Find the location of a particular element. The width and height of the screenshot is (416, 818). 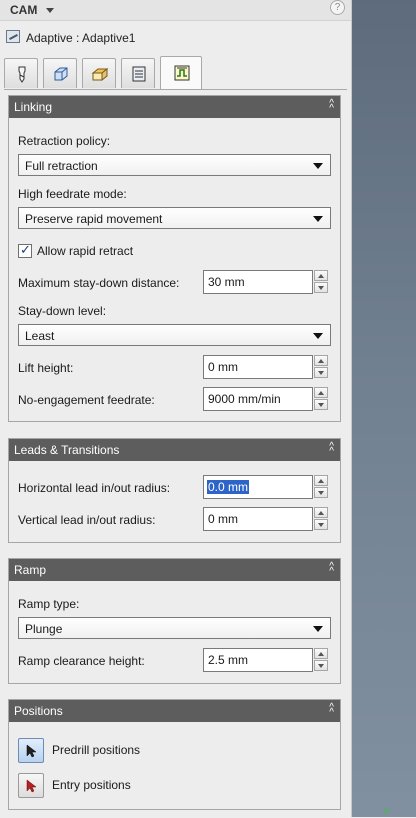

horizontal-lead-spinner is located at coordinates (321, 487).